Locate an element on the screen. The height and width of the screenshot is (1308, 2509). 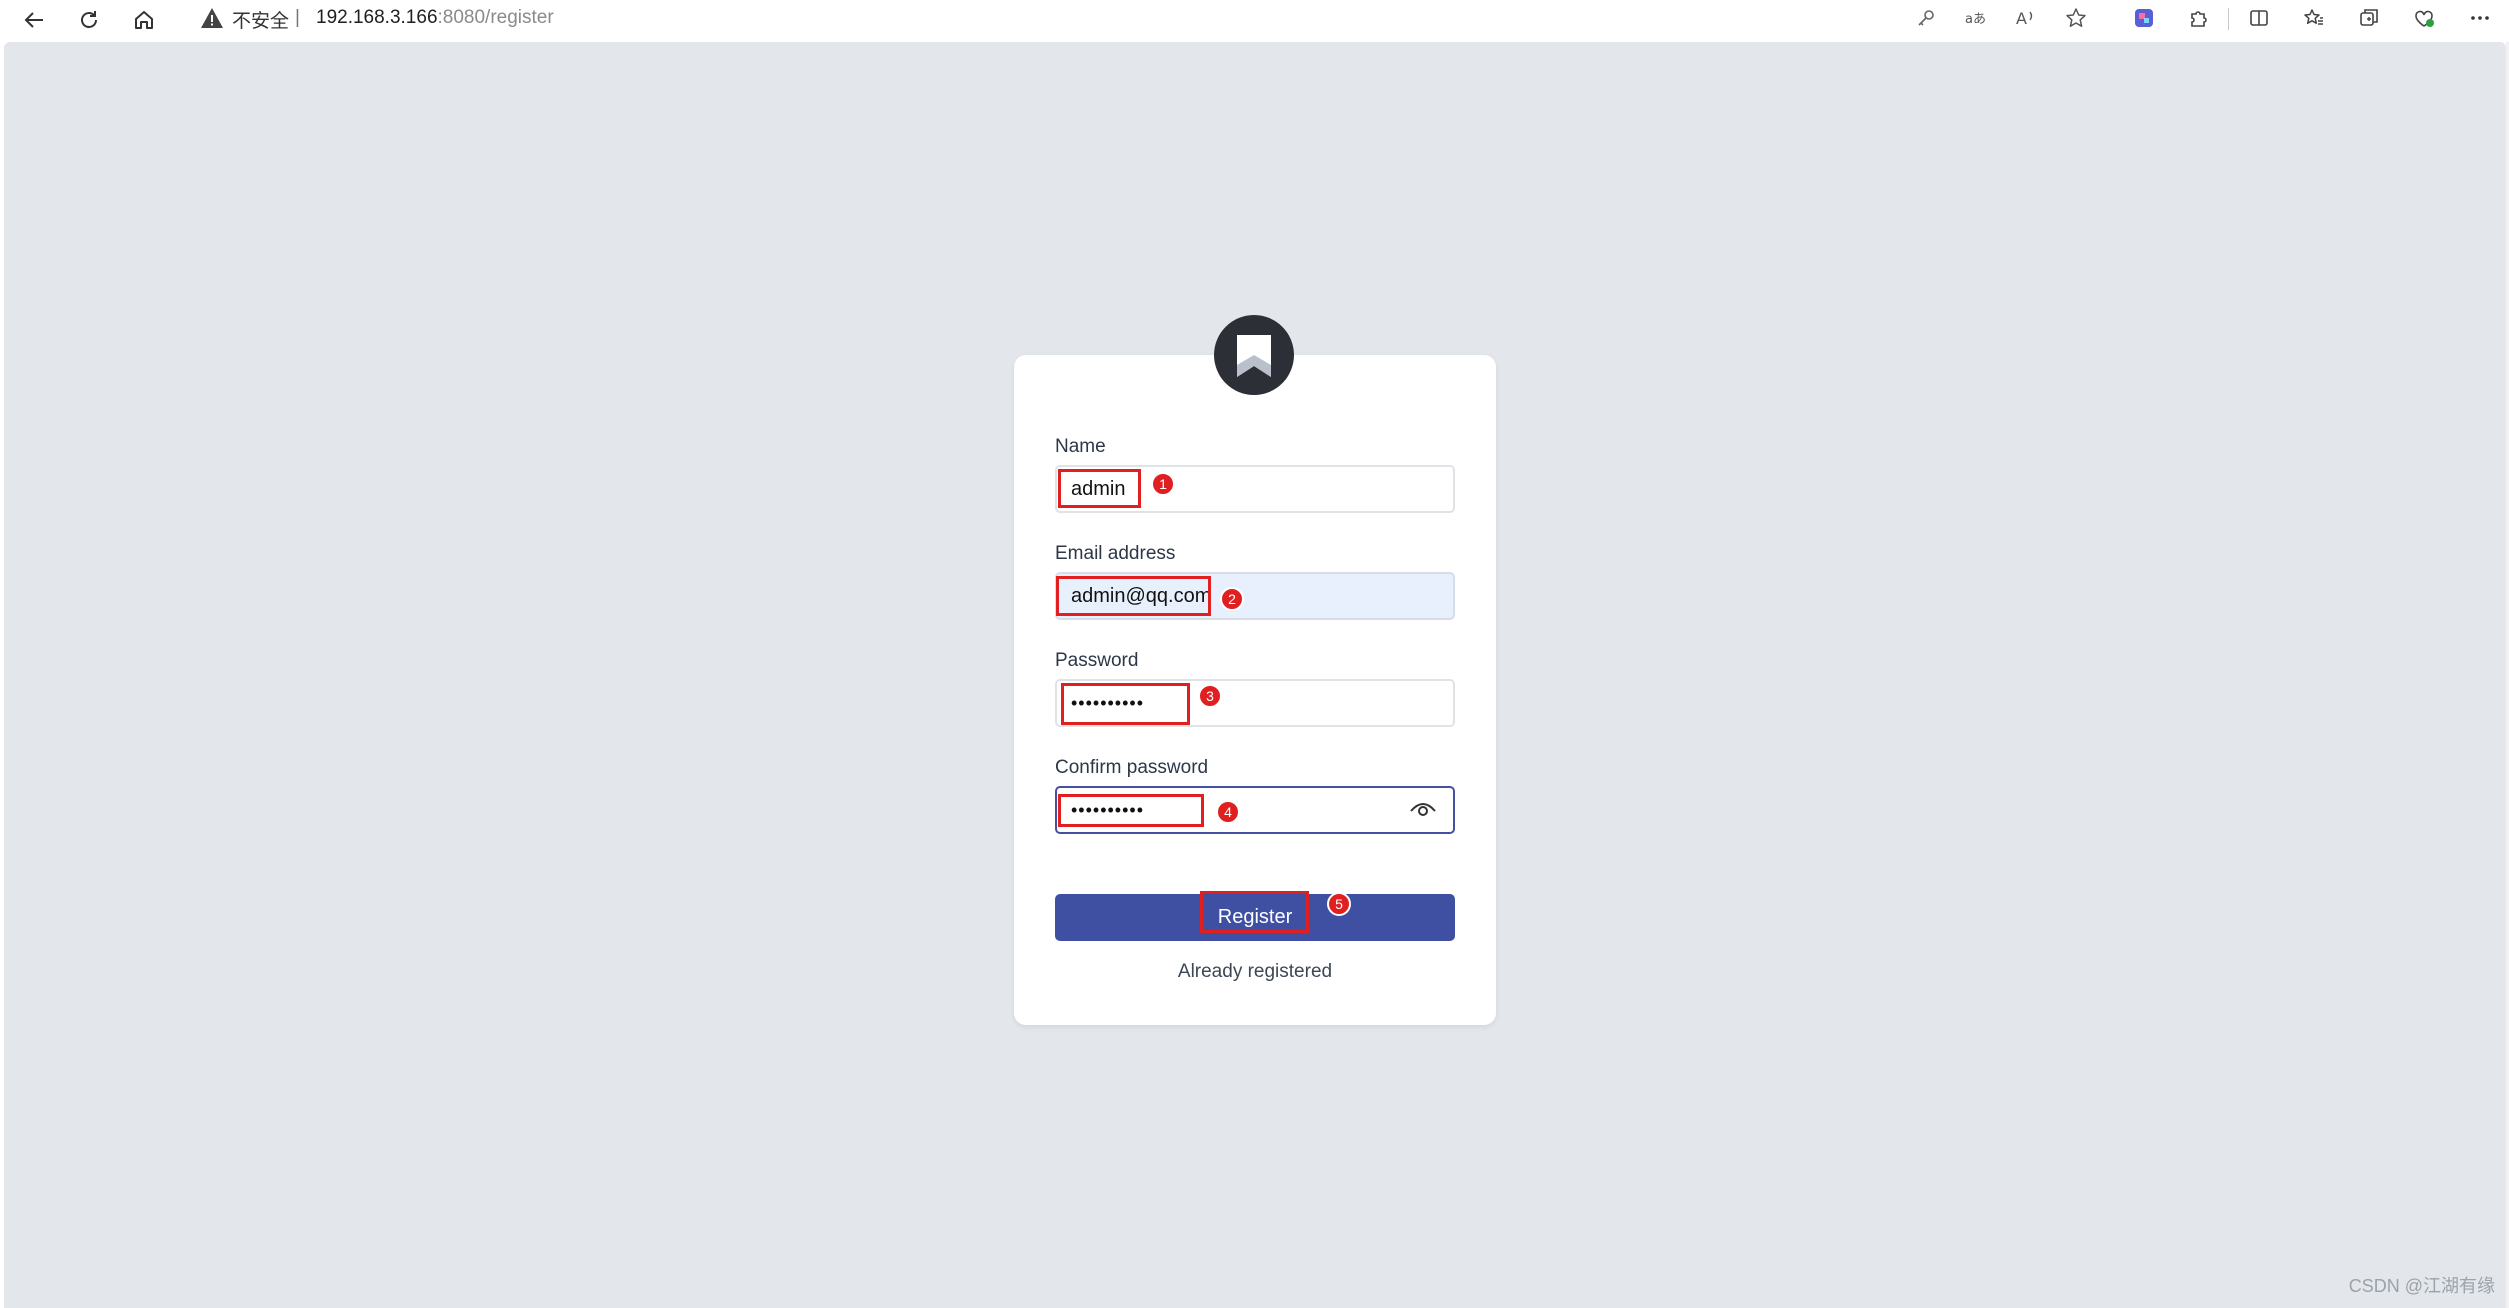
url-text: 192.168.3.166:8080/register is located at coordinates (435, 18).